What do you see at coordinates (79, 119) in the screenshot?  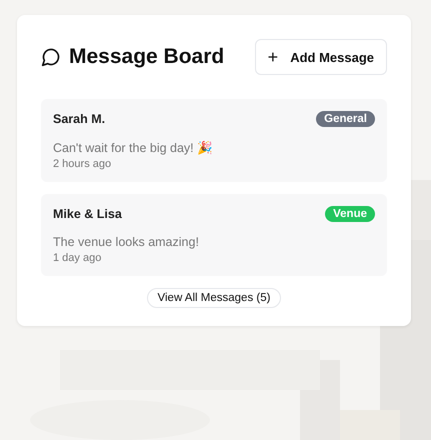 I see `message-author: Sarah M.` at bounding box center [79, 119].